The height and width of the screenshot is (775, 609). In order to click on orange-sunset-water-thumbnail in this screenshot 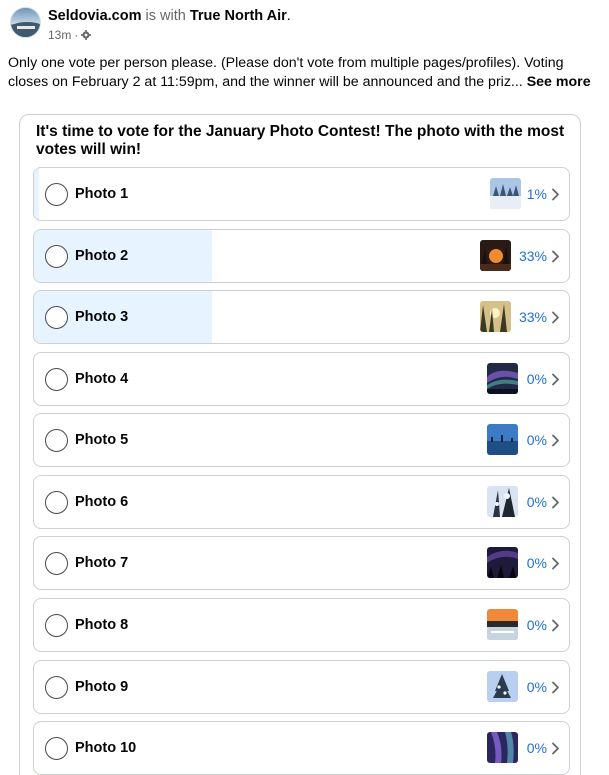, I will do `click(502, 624)`.